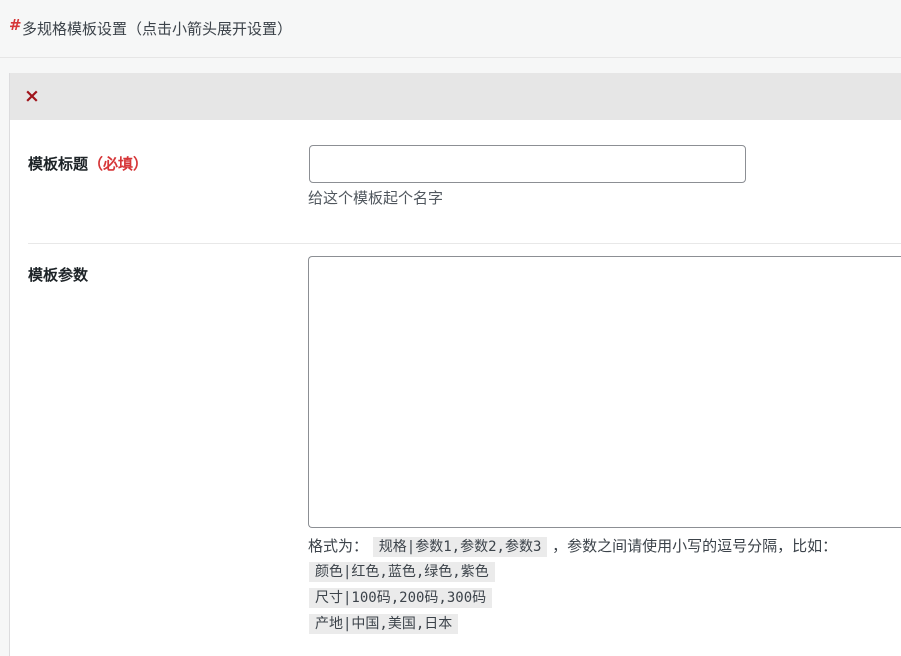 The width and height of the screenshot is (901, 656). I want to click on section-title: 多规格模板设置（点击小箭头展开设置）, so click(157, 29).